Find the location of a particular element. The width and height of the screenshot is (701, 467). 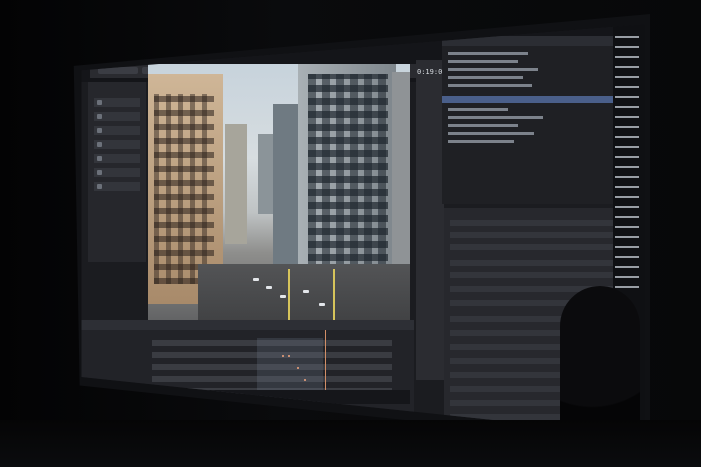

building-windows is located at coordinates (184, 189).